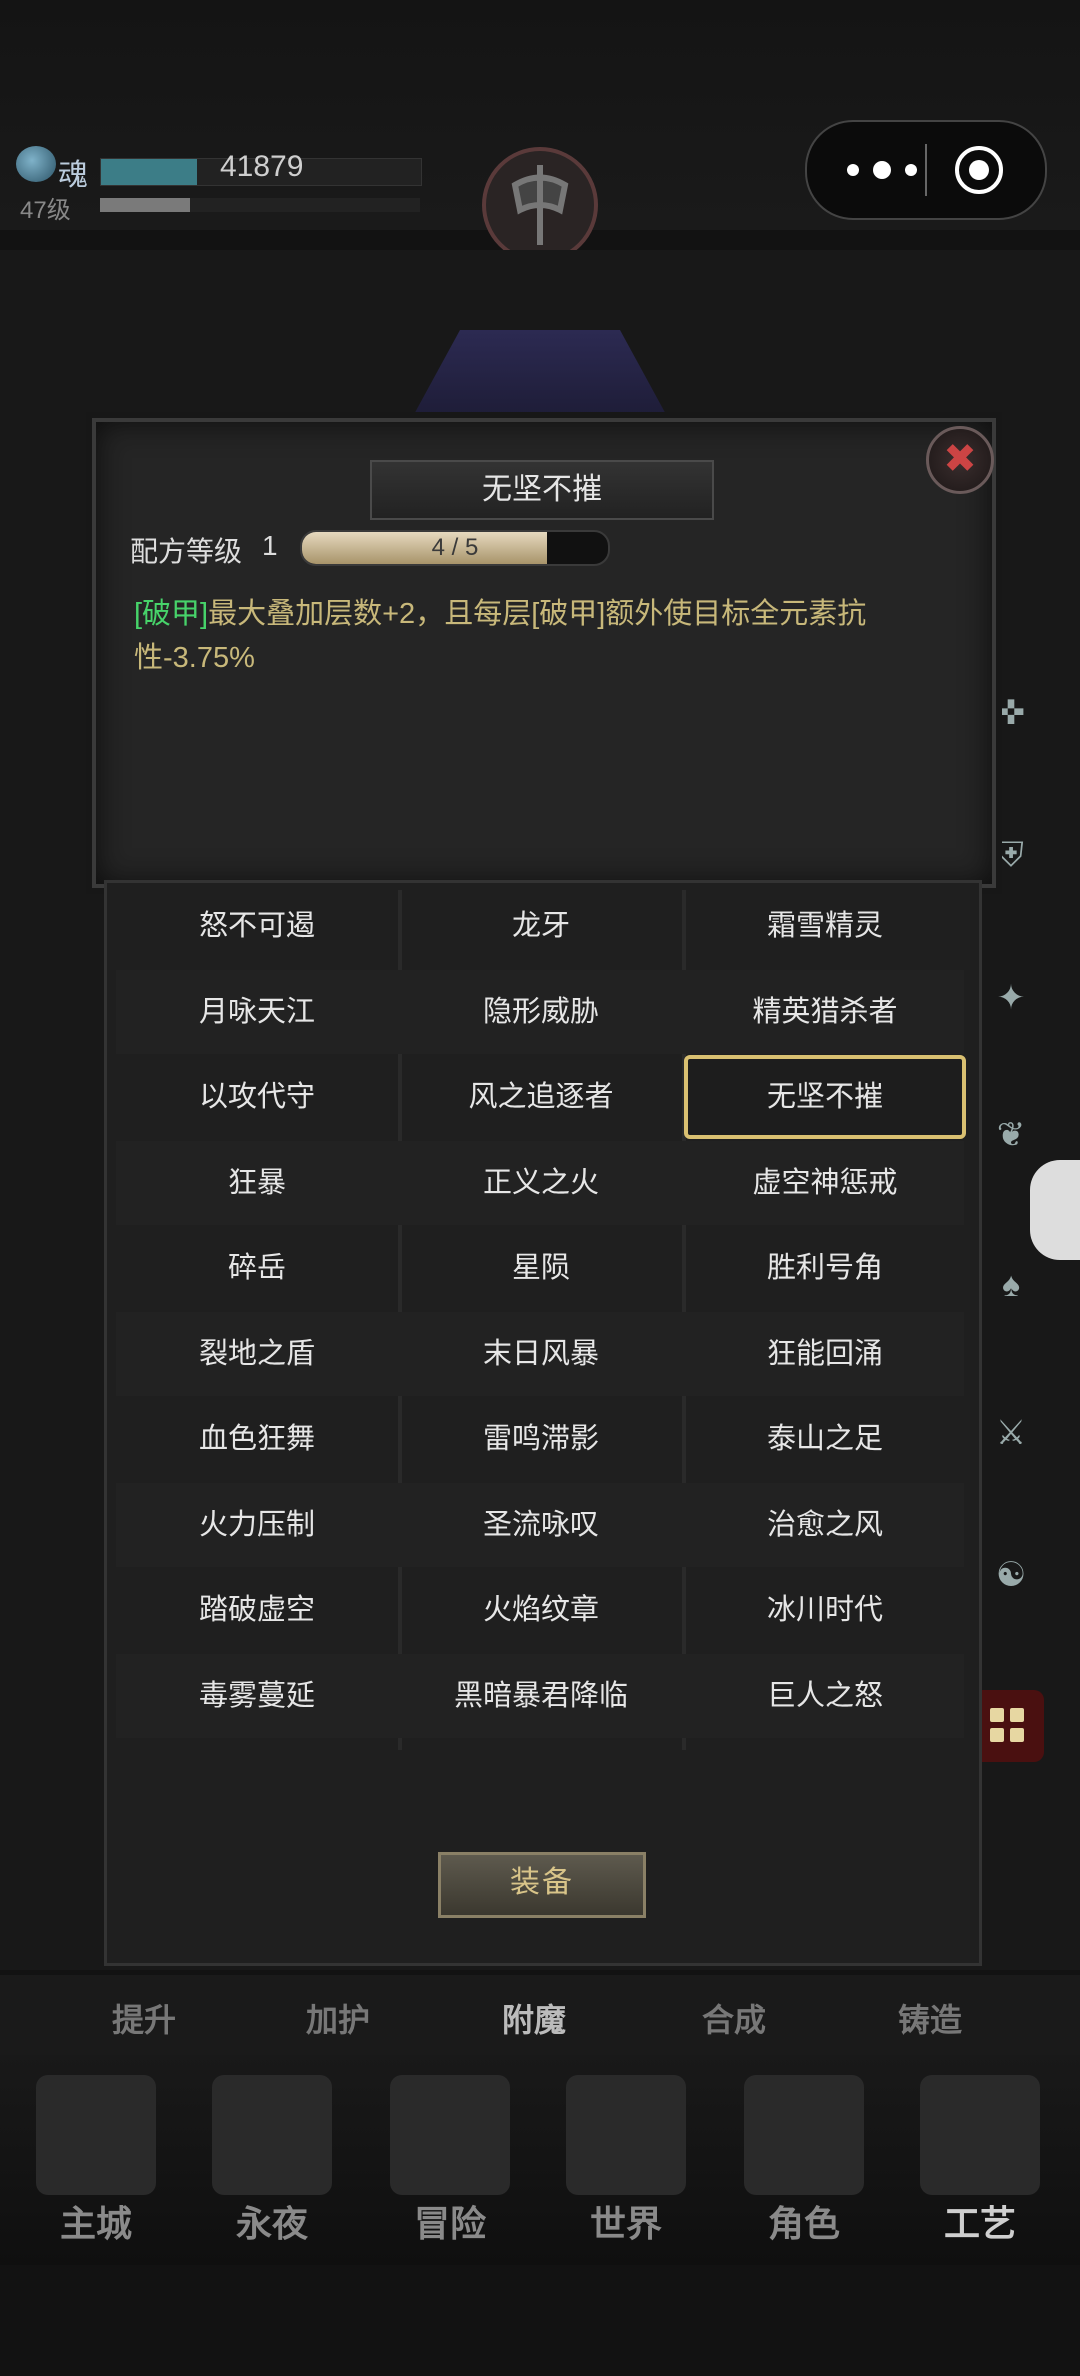  What do you see at coordinates (257, 1268) in the screenshot?
I see `recipe-item: 碎岳` at bounding box center [257, 1268].